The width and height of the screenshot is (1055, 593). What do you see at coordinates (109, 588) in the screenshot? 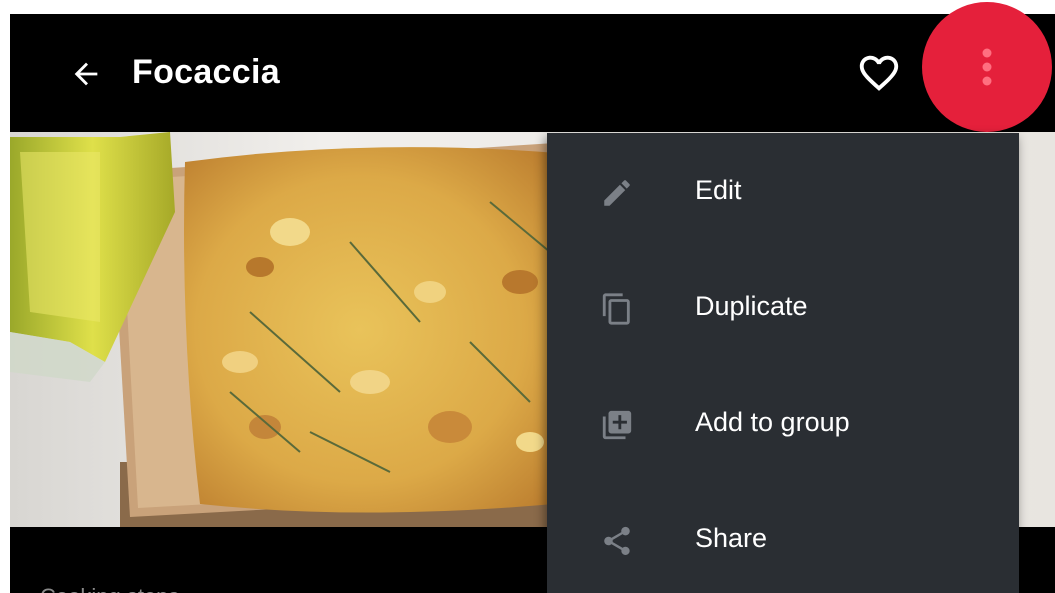
I see `section-heading: Cooking steps` at bounding box center [109, 588].